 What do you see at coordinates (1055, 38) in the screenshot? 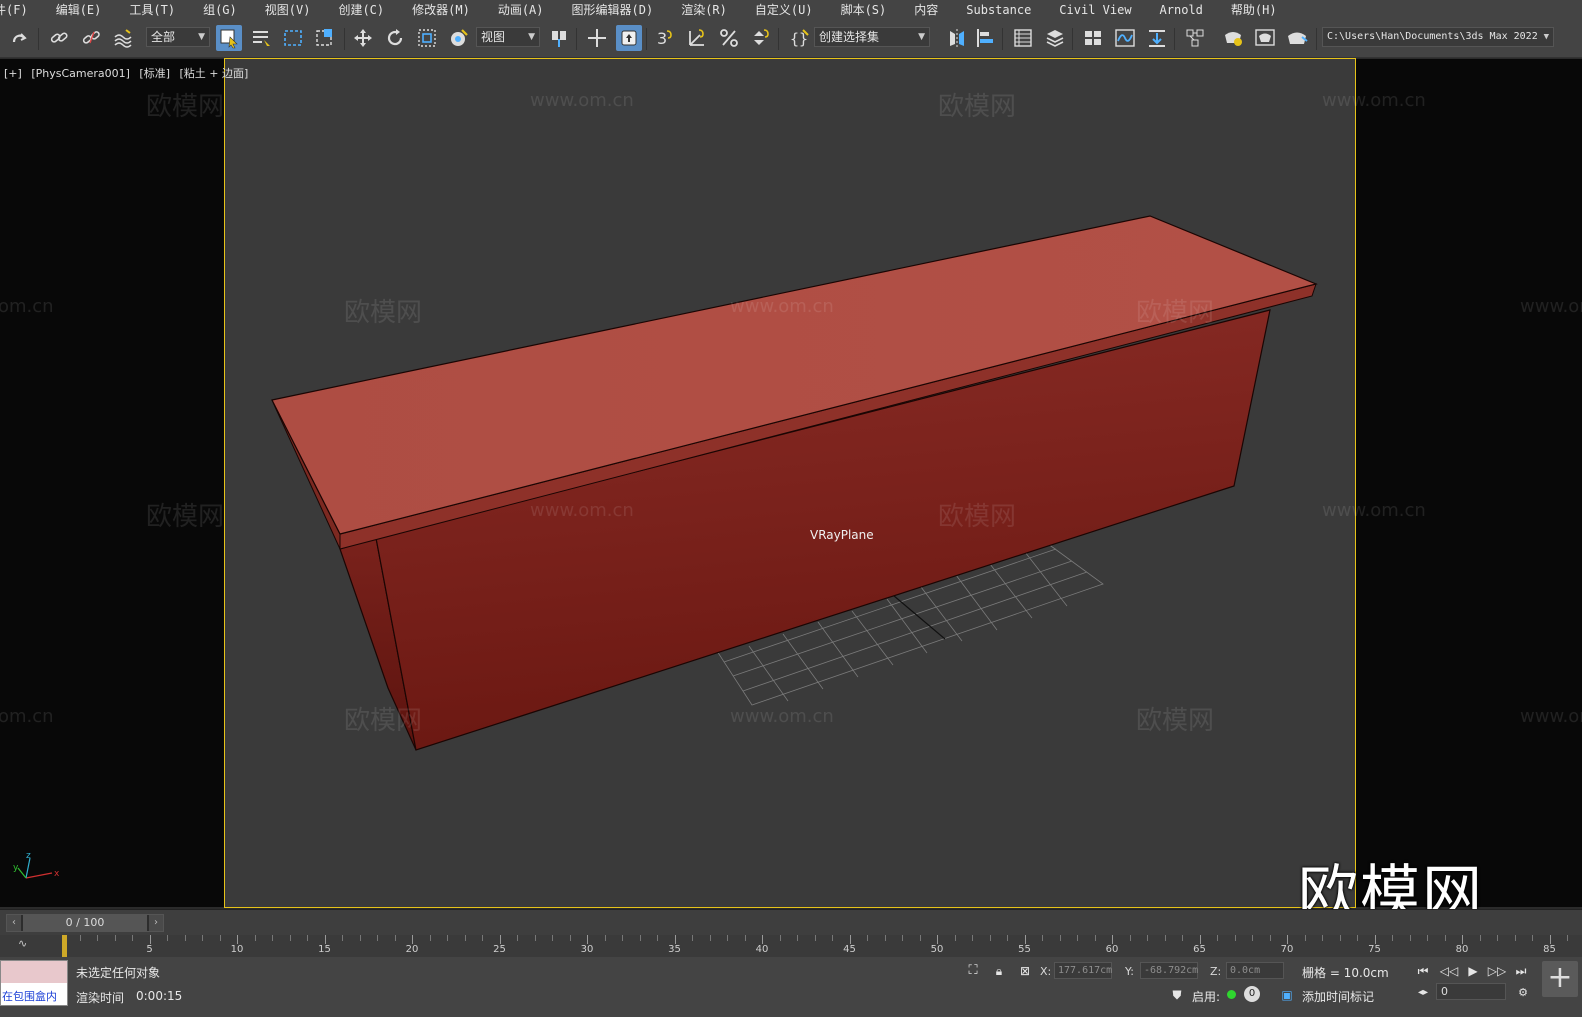
I see `layer-explorer-icon` at bounding box center [1055, 38].